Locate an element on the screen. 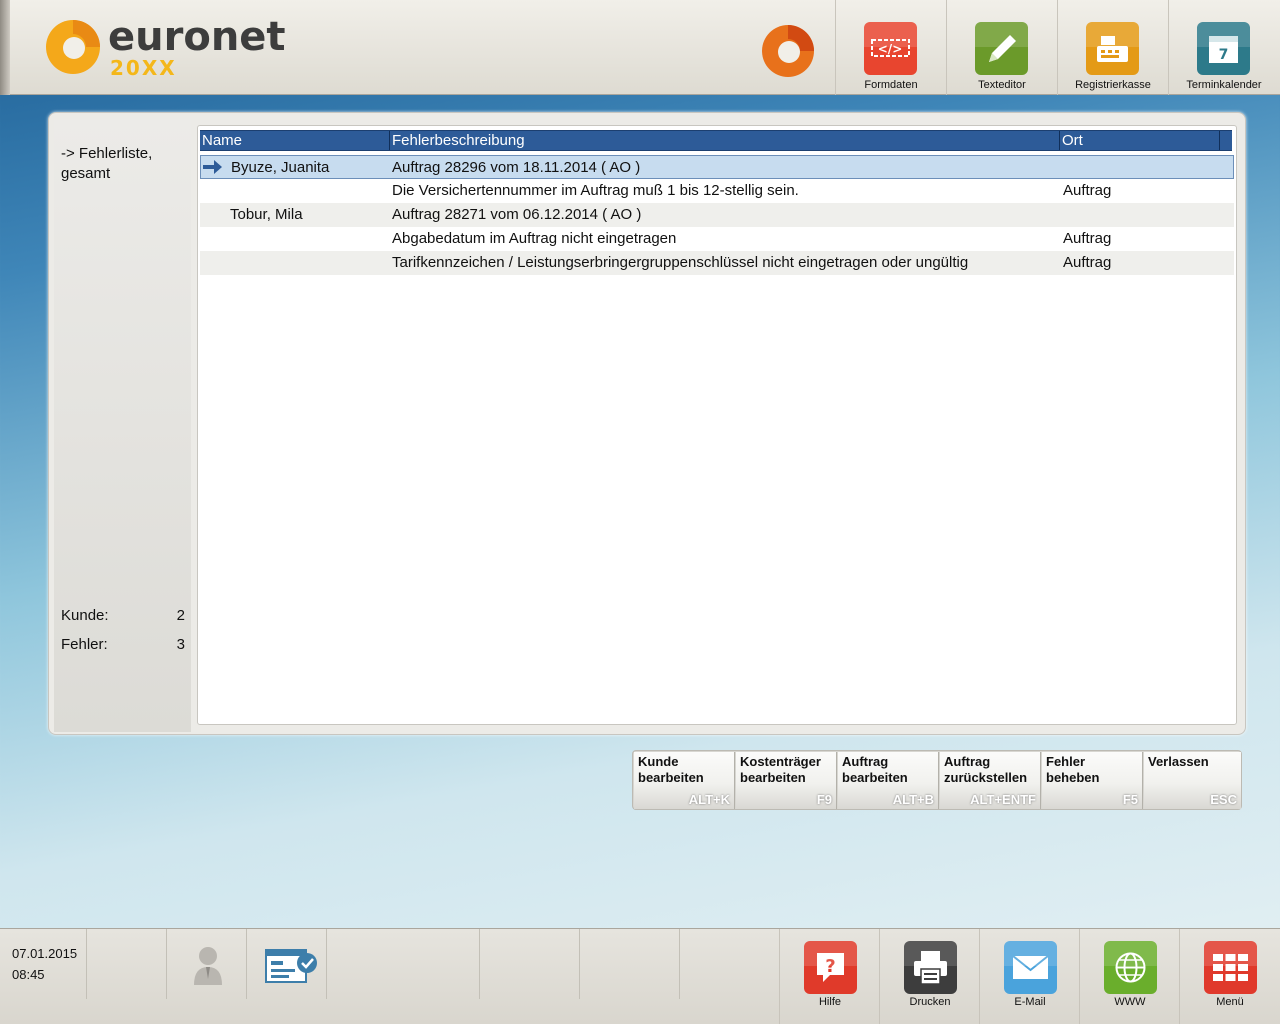 This screenshot has width=1280, height=1024. small-brand-icon is located at coordinates (788, 51).